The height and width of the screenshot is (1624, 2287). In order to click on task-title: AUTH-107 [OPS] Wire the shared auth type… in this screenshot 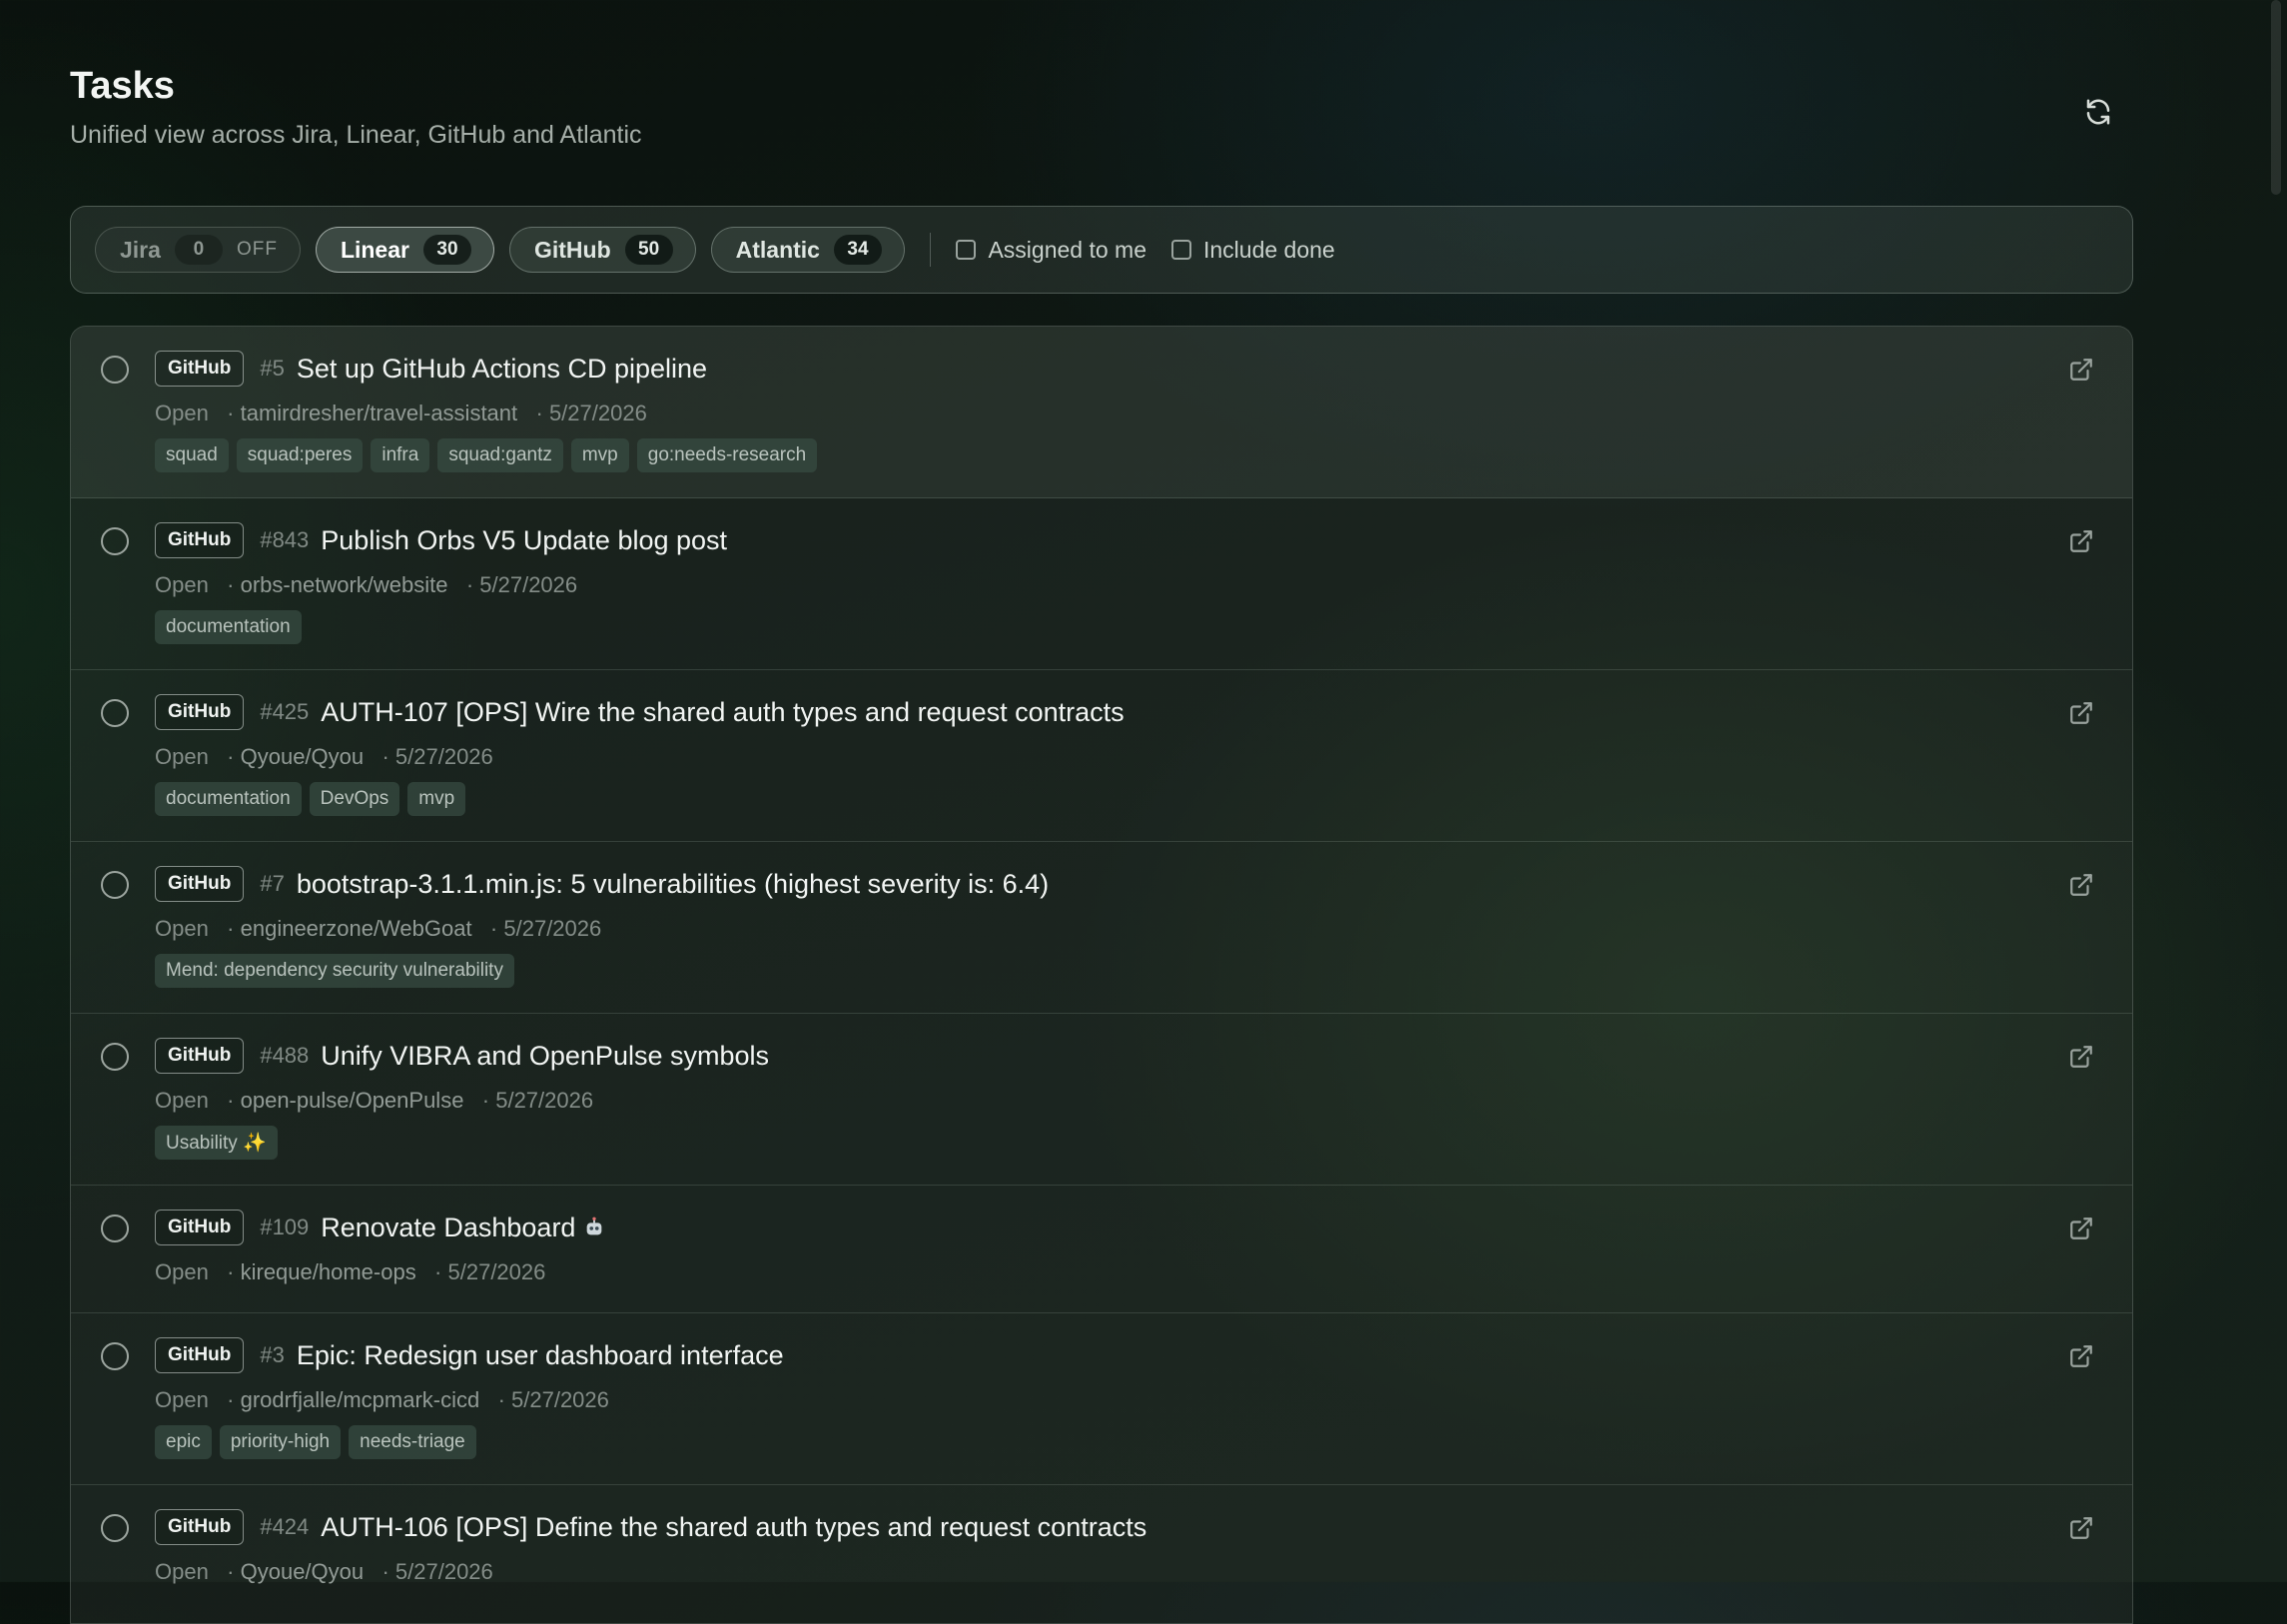, I will do `click(722, 712)`.